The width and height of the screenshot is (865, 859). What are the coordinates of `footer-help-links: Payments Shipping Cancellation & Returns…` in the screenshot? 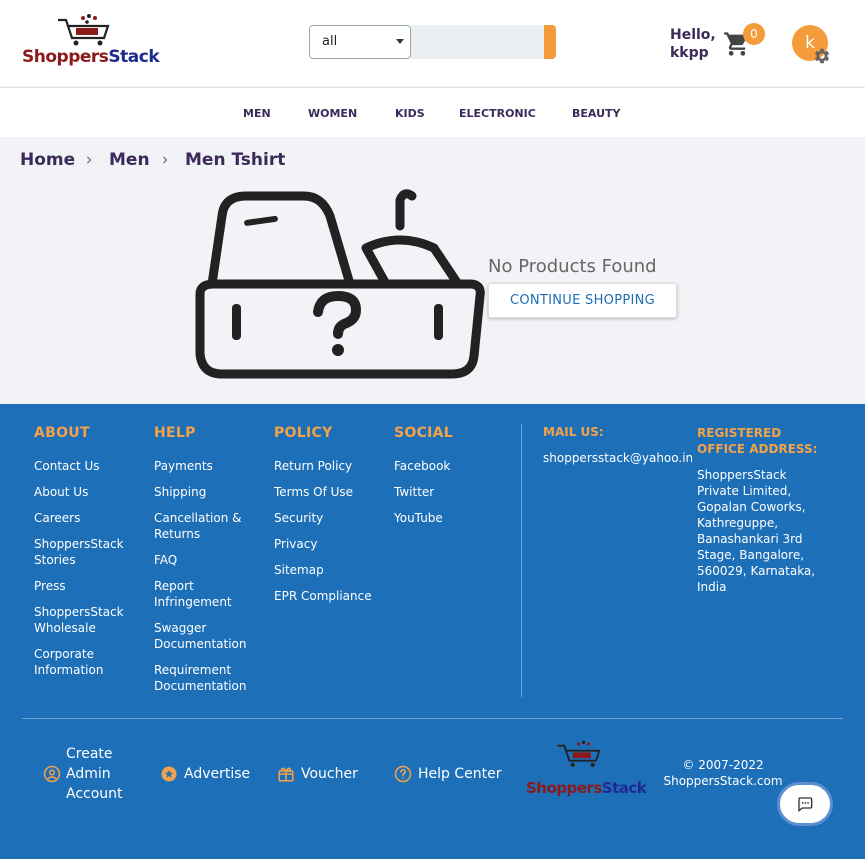 It's located at (204, 581).